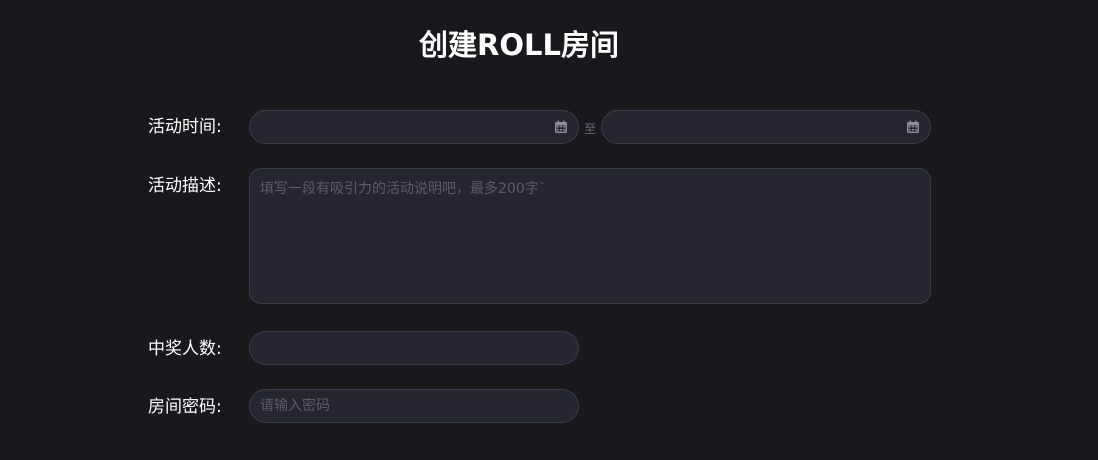 This screenshot has width=1098, height=460. I want to click on start-date-picker, so click(414, 127).